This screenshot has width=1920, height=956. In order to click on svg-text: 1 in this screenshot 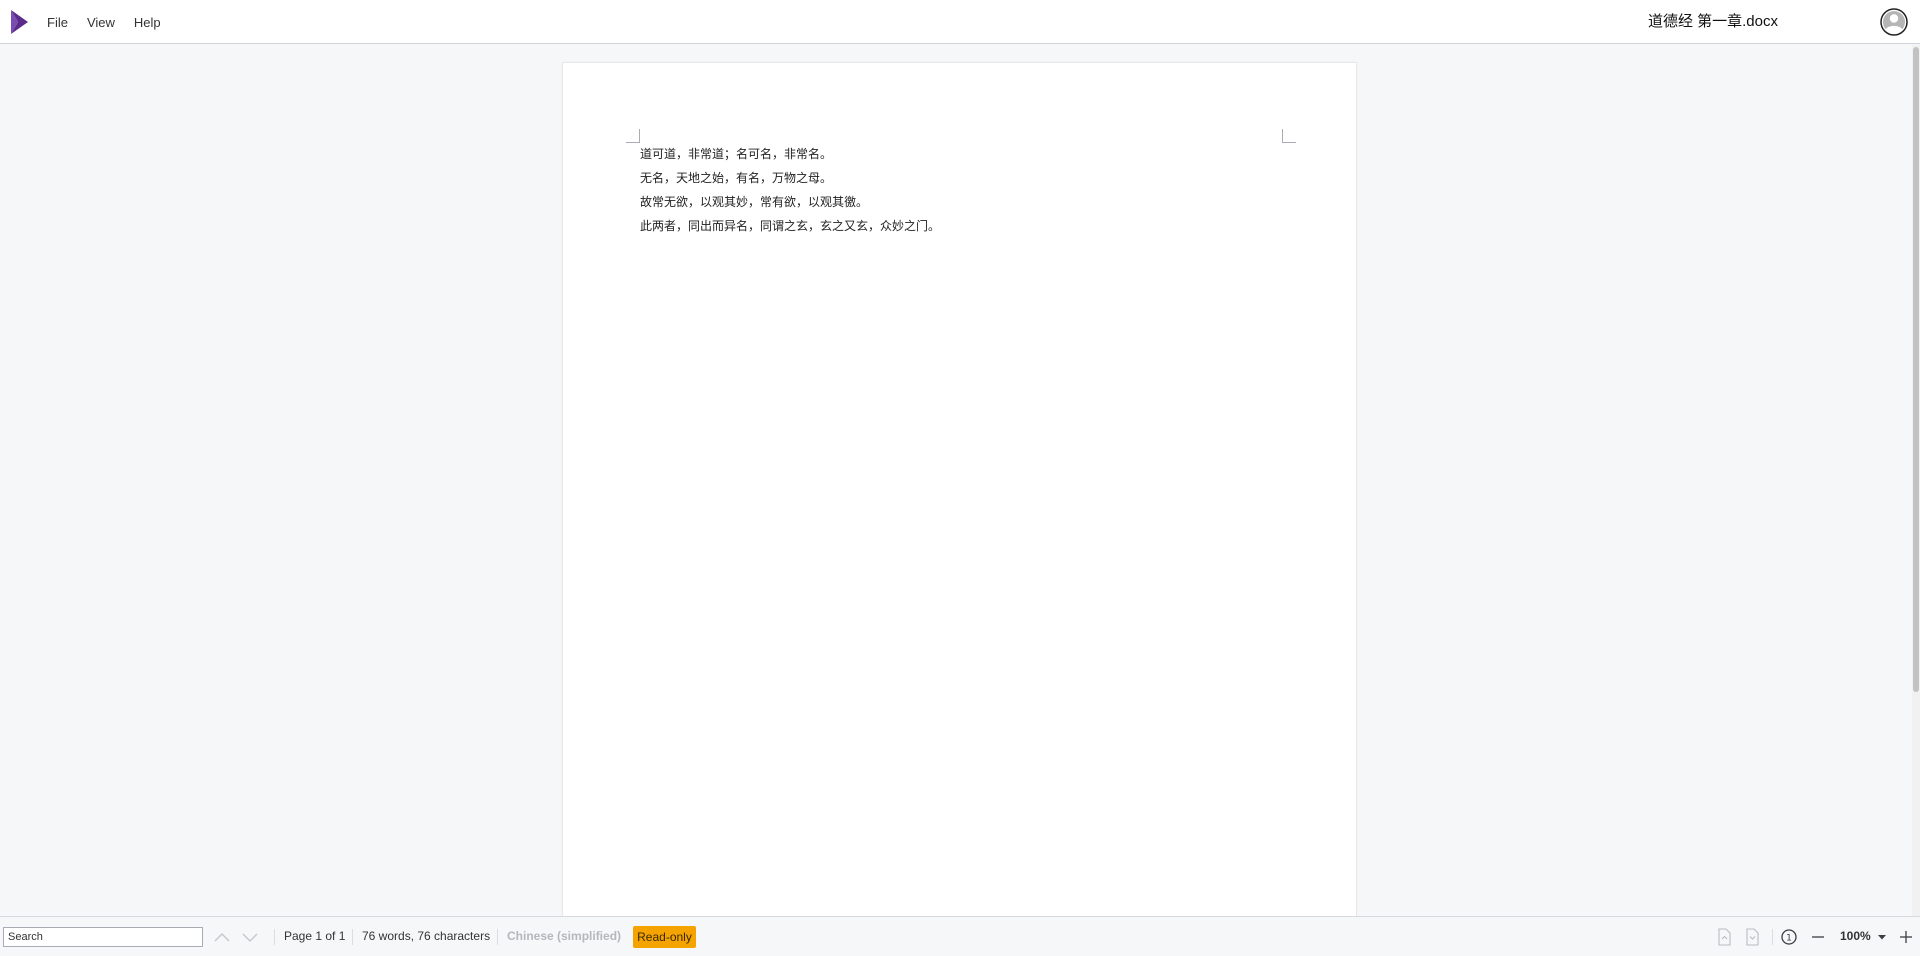, I will do `click(1789, 939)`.